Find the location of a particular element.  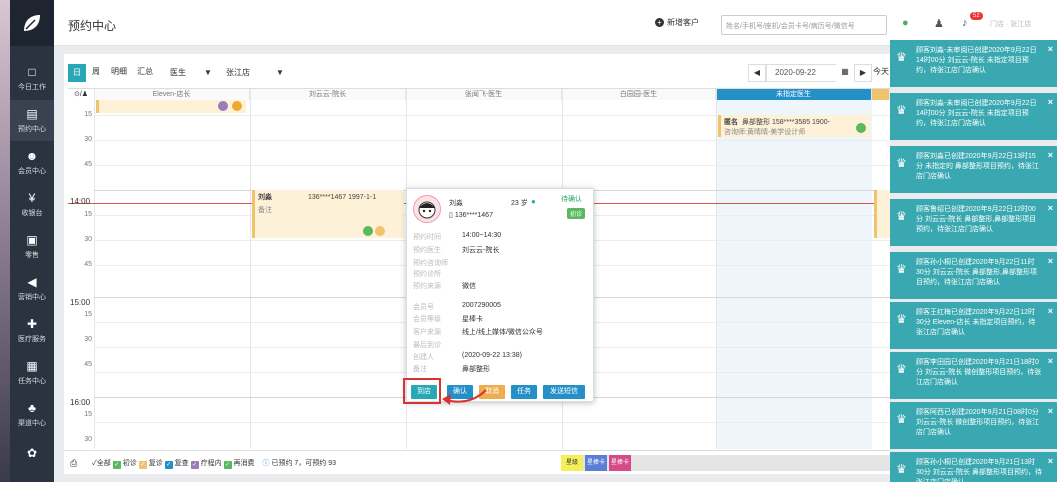

view-week-button: 周 is located at coordinates (96, 73).